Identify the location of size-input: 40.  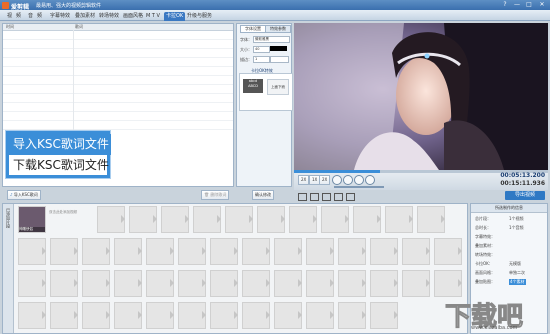
(261, 49).